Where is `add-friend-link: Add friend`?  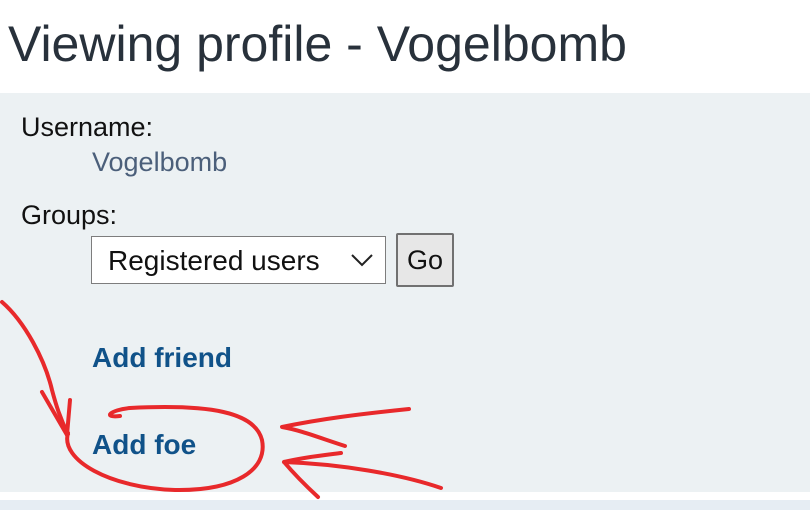 add-friend-link: Add friend is located at coordinates (162, 358).